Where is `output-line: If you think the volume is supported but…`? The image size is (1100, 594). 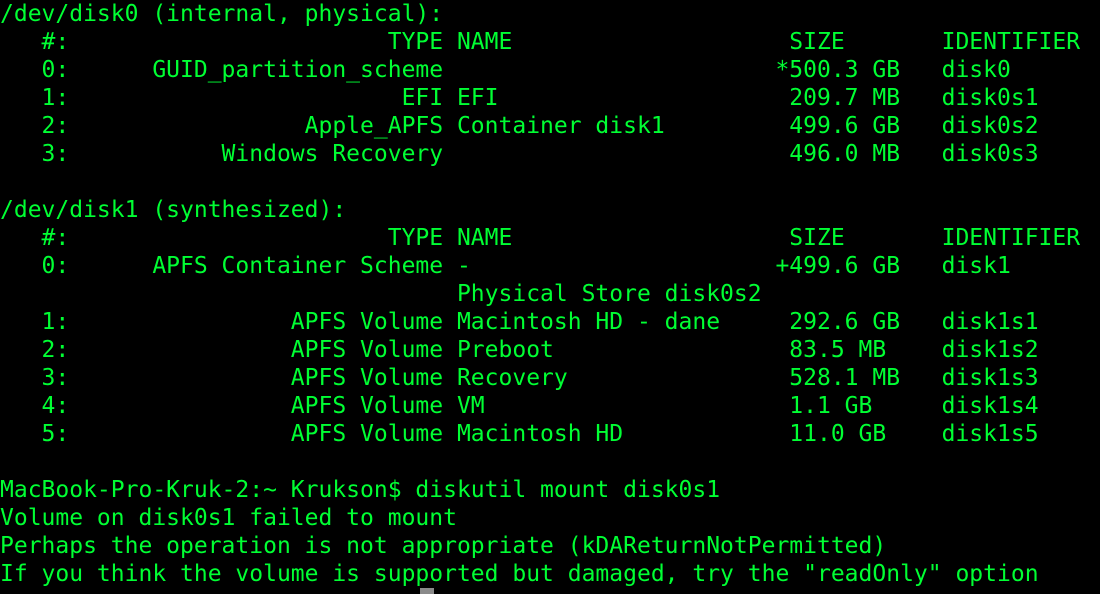 output-line: If you think the volume is supported but… is located at coordinates (519, 574).